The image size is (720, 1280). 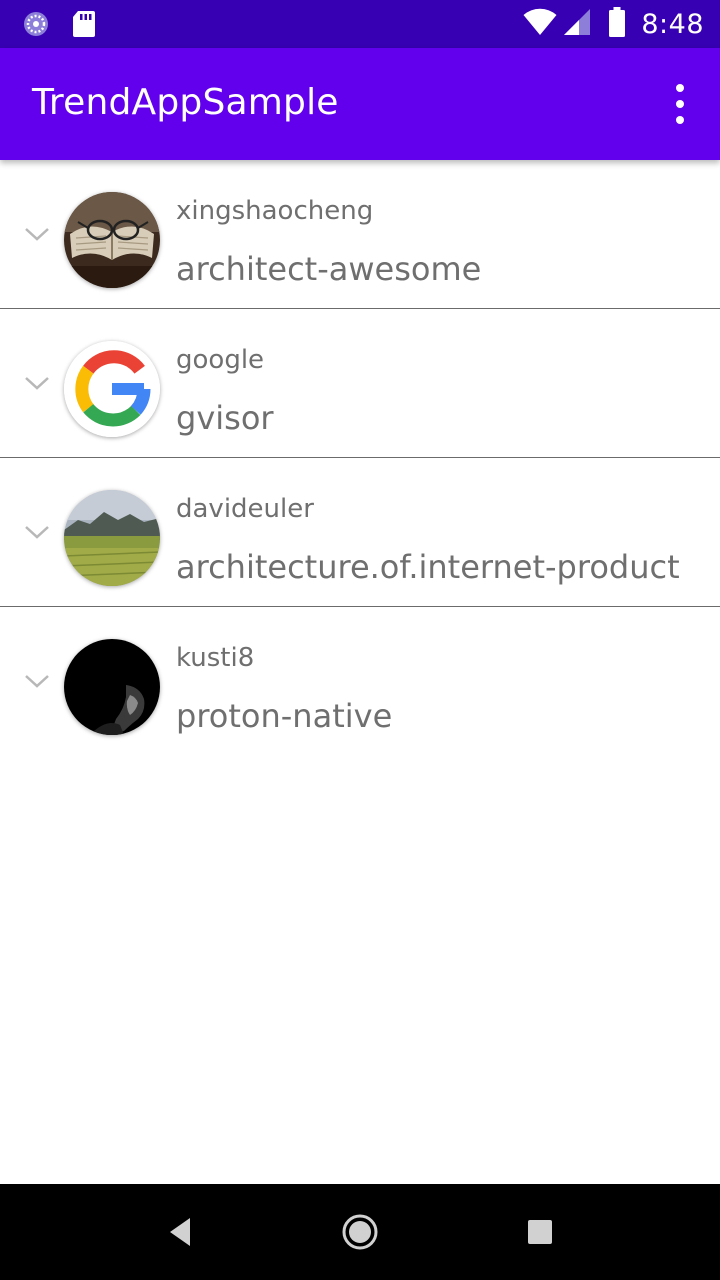 I want to click on recents-icon, so click(x=540, y=1232).